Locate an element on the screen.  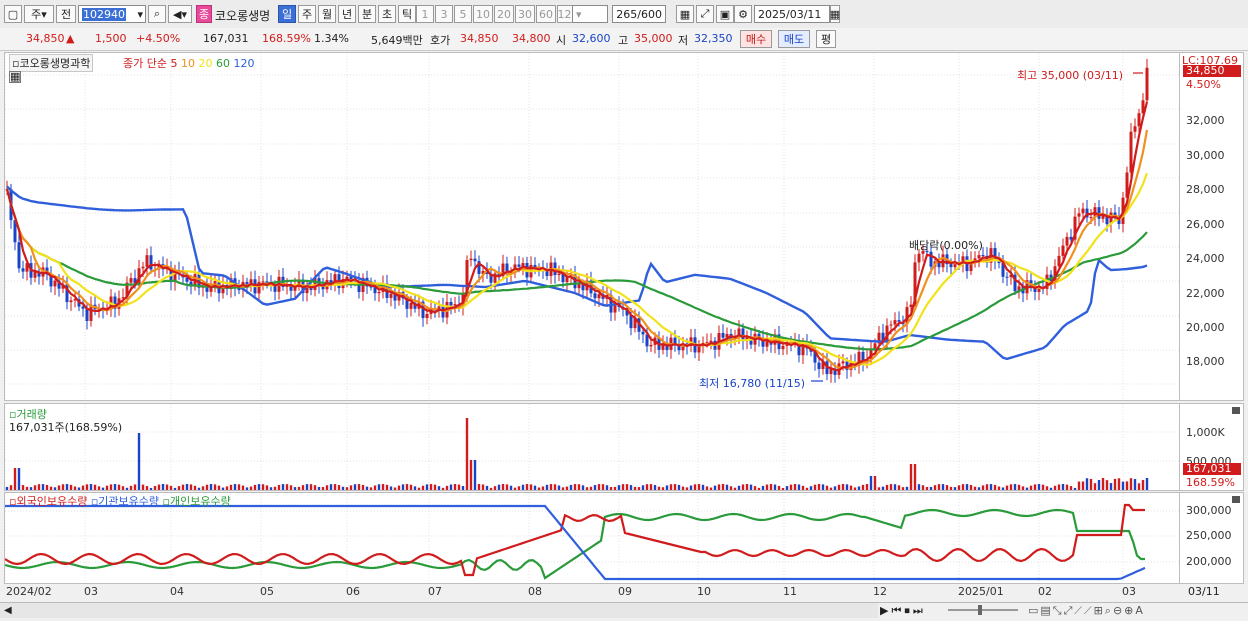
volume-panel: ▫거래량 167,031주(168.59%) is located at coordinates (592, 447).